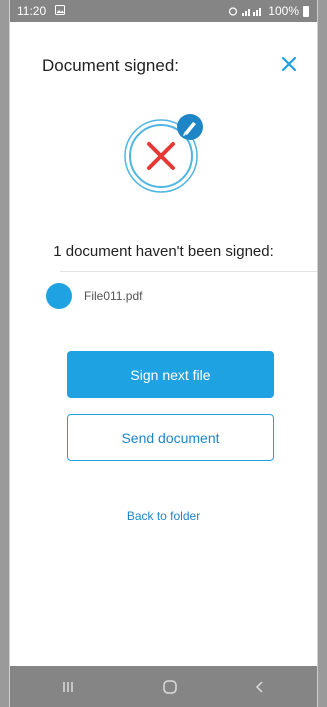 The width and height of the screenshot is (327, 707). I want to click on status-icons: 100%, so click(268, 11).